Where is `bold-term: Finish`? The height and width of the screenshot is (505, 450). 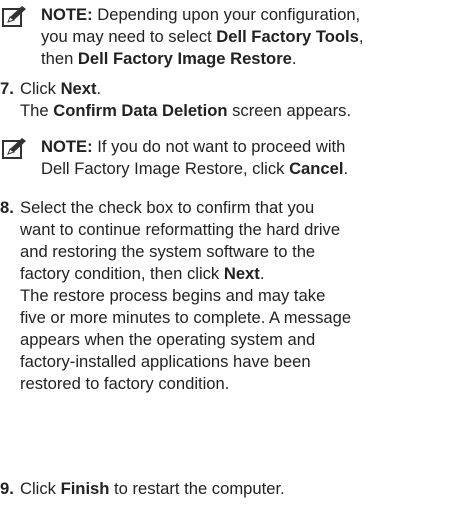 bold-term: Finish is located at coordinates (85, 488).